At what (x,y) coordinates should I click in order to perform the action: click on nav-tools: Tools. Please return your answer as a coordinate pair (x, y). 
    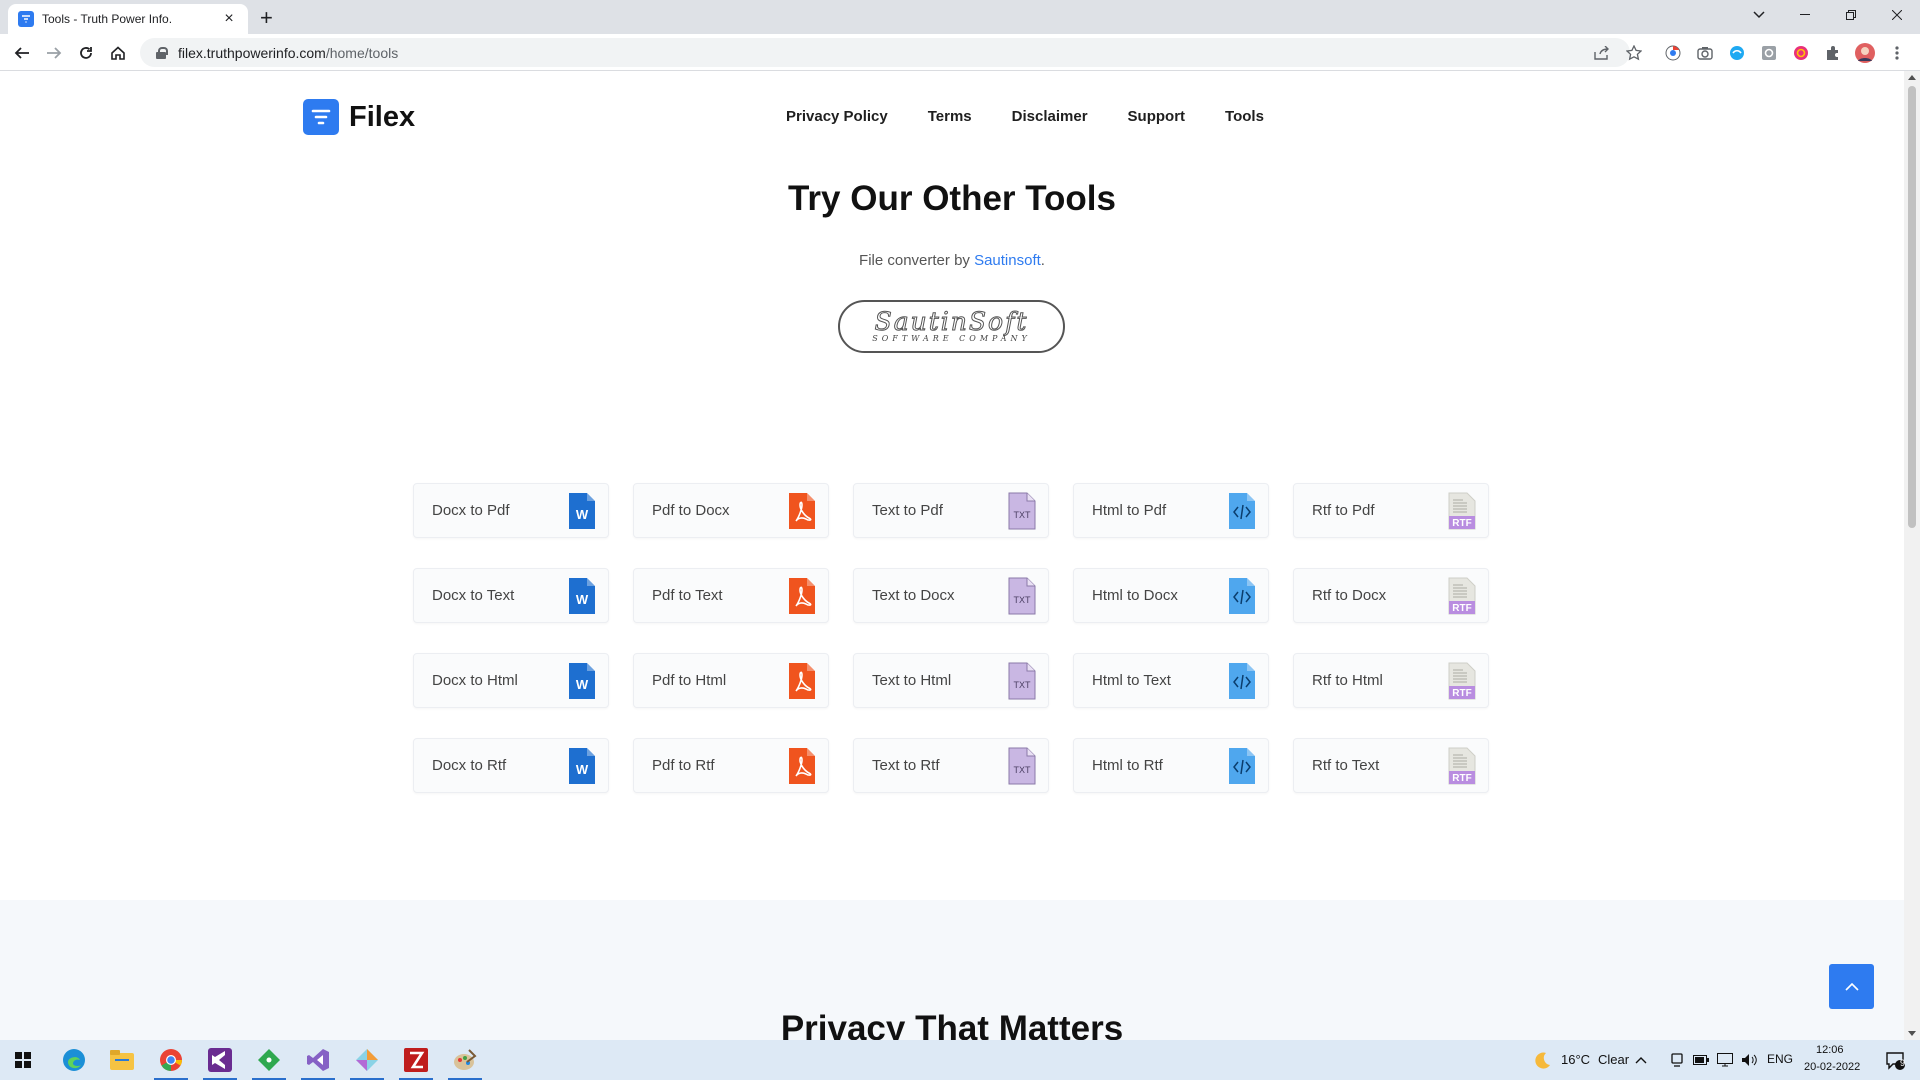
    Looking at the image, I should click on (1244, 116).